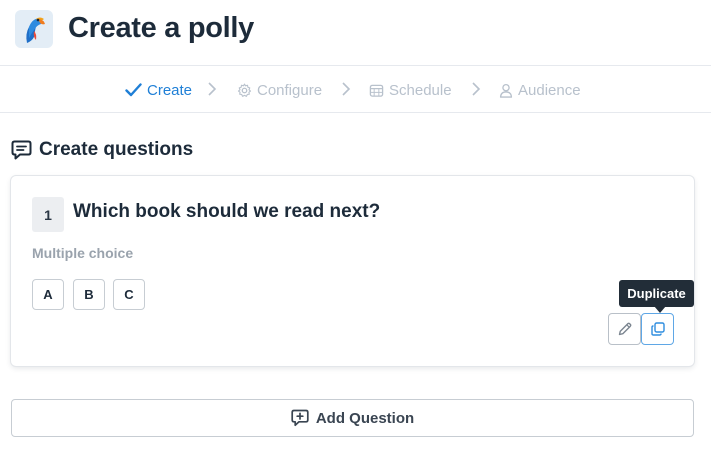  What do you see at coordinates (227, 211) in the screenshot?
I see `question-text: Which book should we read next?` at bounding box center [227, 211].